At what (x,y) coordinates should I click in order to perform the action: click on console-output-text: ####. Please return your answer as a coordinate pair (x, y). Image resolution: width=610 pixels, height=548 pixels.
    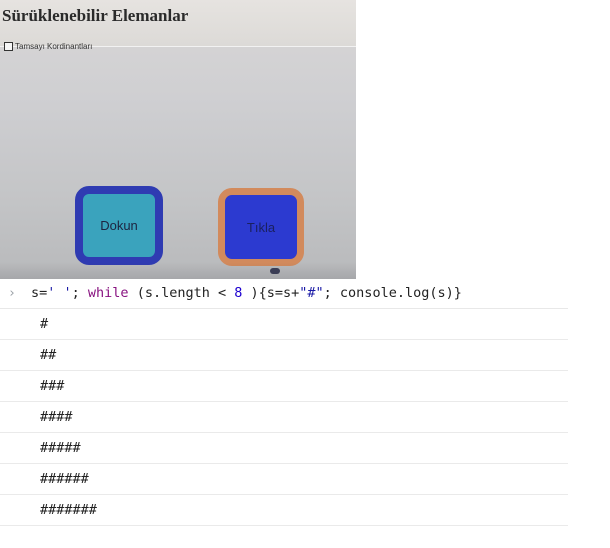
    Looking at the image, I should click on (56, 417).